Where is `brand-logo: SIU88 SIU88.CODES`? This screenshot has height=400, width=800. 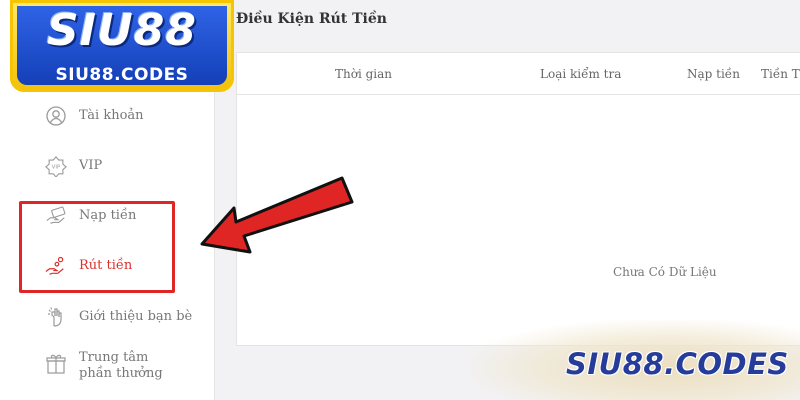 brand-logo: SIU88 SIU88.CODES is located at coordinates (122, 46).